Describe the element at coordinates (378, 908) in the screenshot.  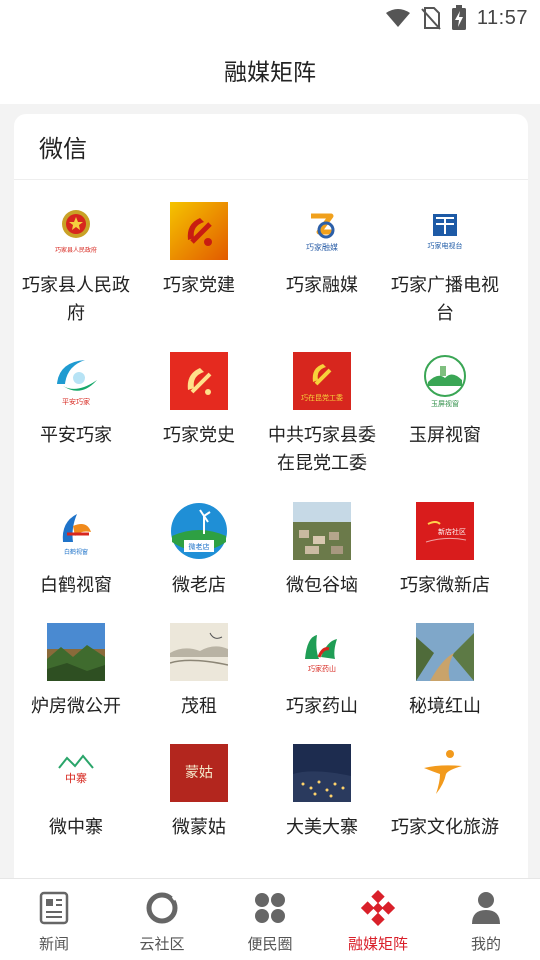
I see `matrix-icon` at that location.